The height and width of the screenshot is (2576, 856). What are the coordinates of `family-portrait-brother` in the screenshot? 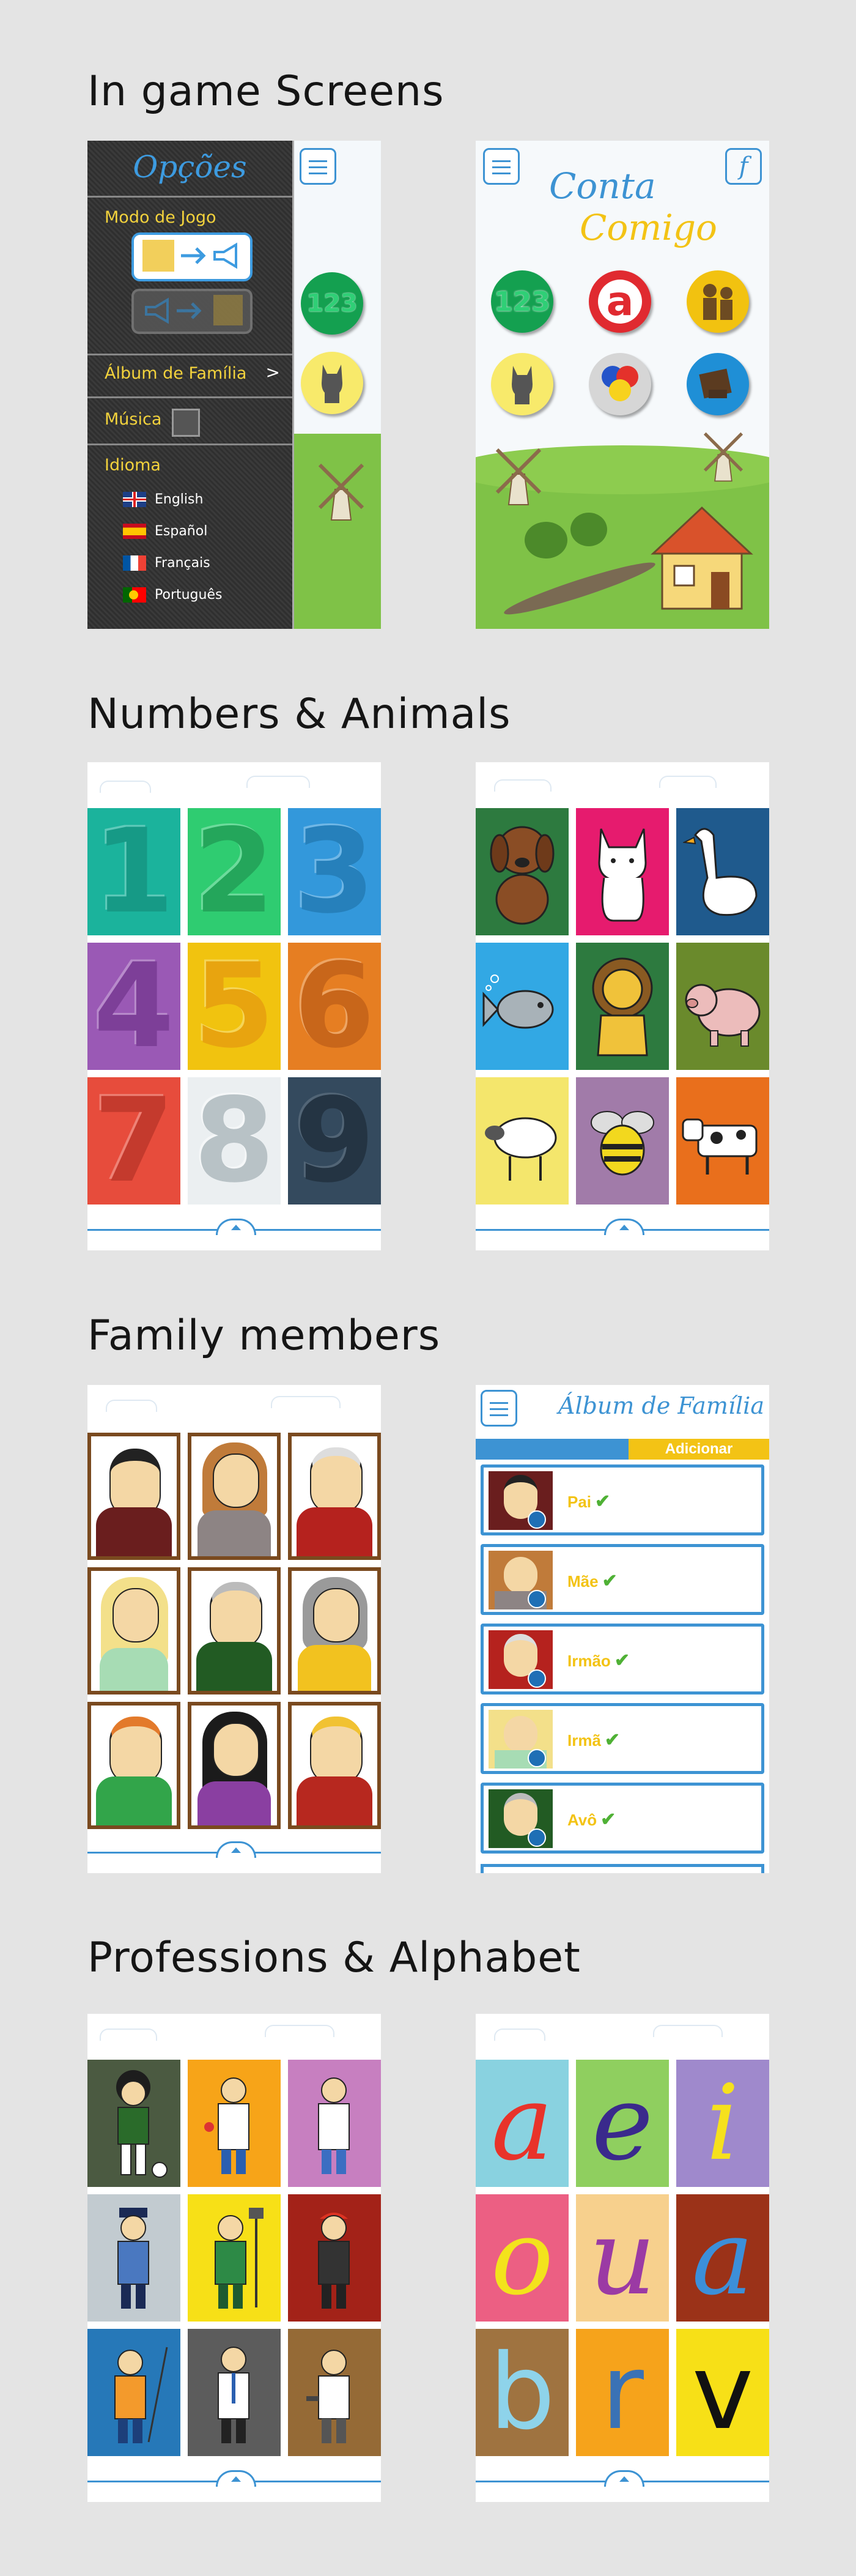 It's located at (133, 1765).